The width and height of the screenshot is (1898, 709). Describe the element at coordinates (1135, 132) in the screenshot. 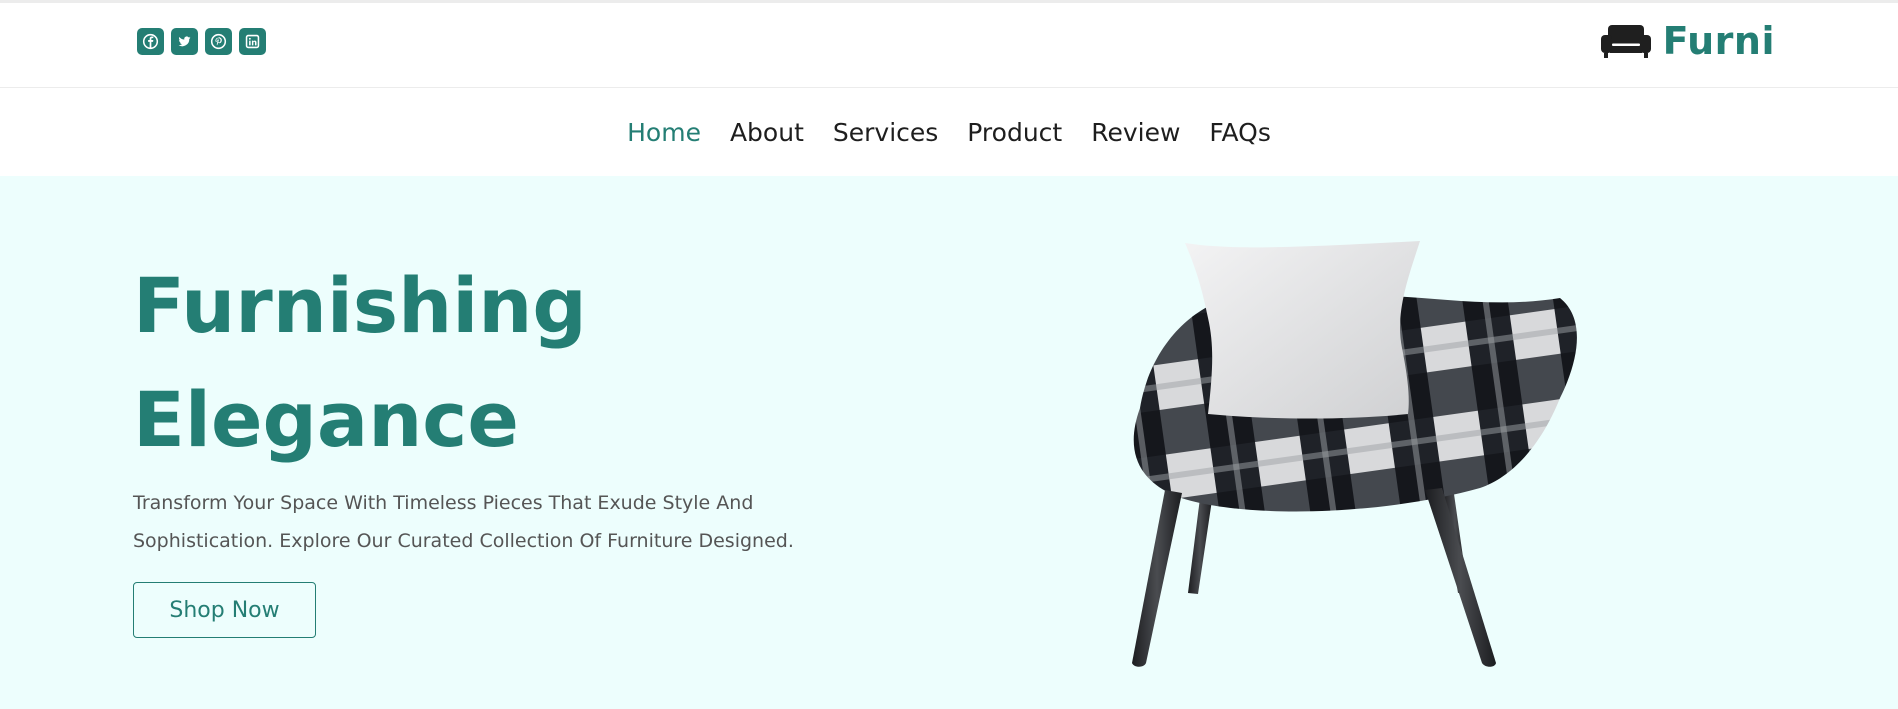

I see `nav-item-review: Review` at that location.